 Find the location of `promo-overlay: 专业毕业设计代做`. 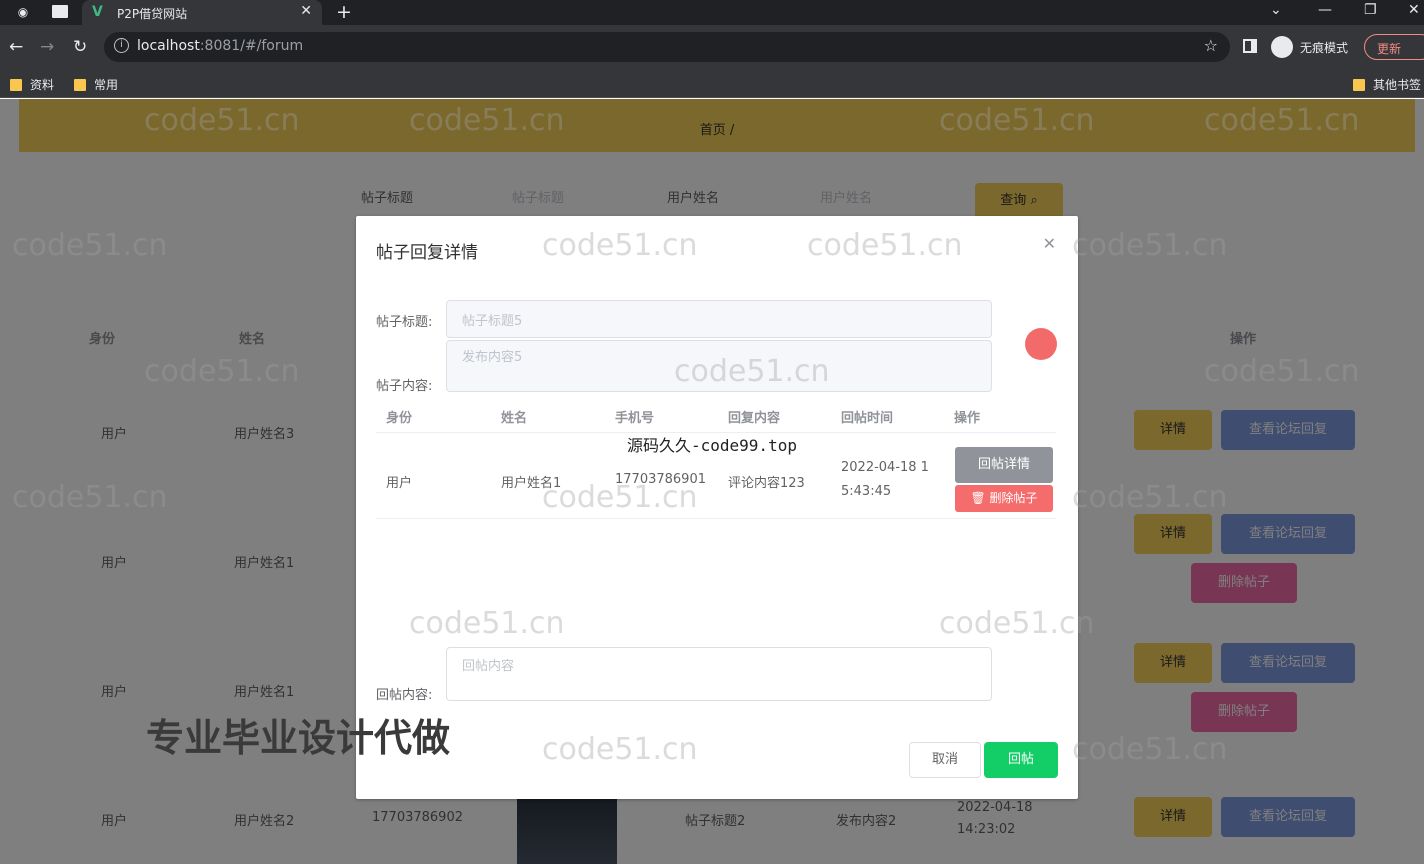

promo-overlay: 专业毕业设计代做 is located at coordinates (298, 738).